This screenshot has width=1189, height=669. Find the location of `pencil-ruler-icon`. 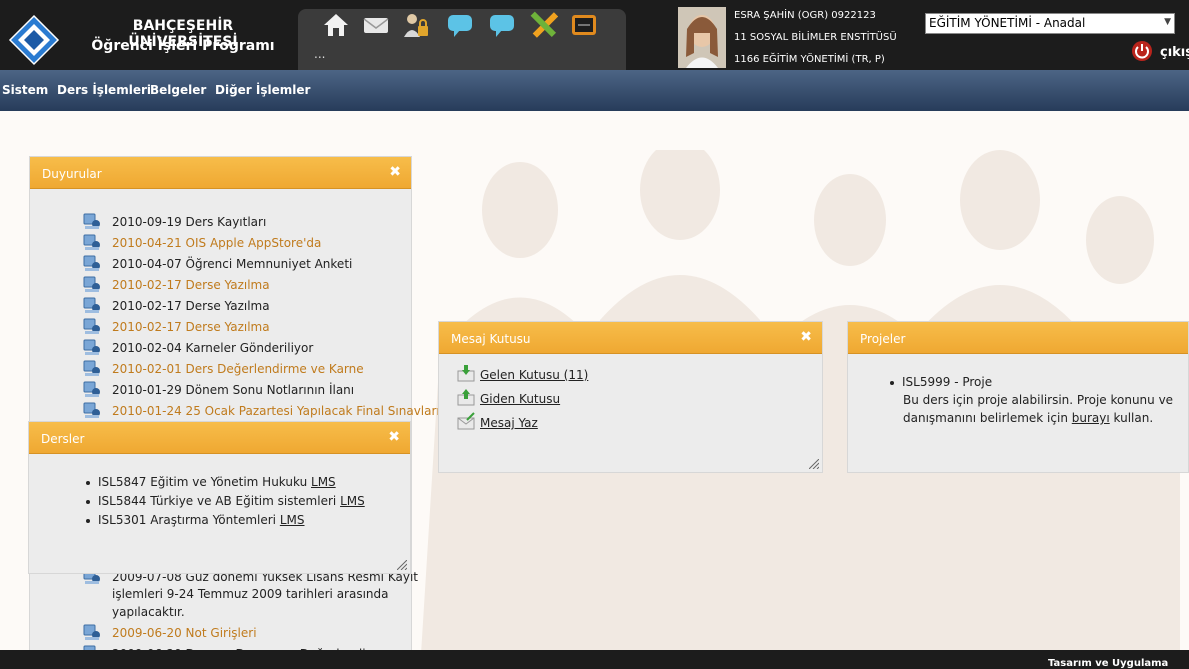

pencil-ruler-icon is located at coordinates (544, 25).